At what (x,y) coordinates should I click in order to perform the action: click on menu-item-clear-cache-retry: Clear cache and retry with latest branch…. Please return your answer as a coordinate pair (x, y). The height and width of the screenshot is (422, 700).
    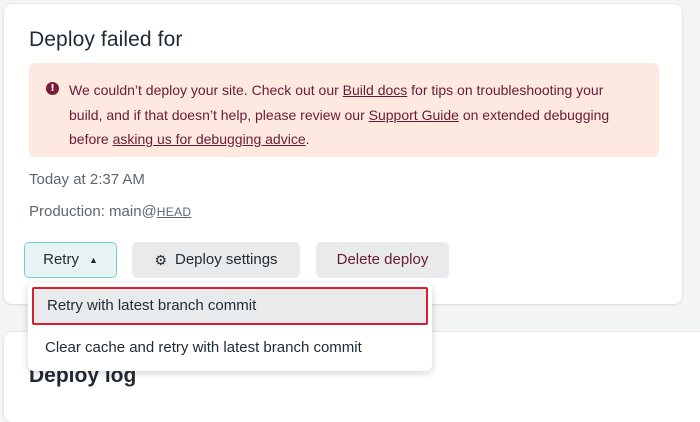
    Looking at the image, I should click on (230, 348).